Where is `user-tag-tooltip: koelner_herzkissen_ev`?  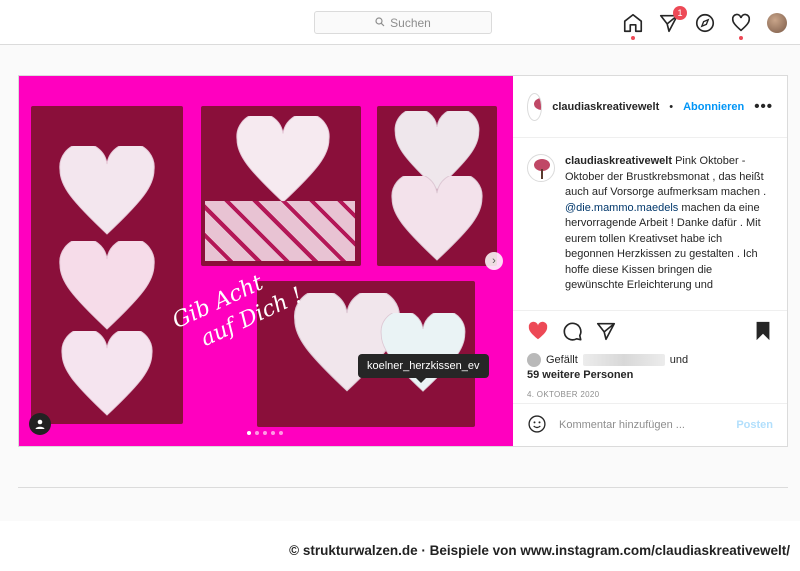 user-tag-tooltip: koelner_herzkissen_ev is located at coordinates (423, 368).